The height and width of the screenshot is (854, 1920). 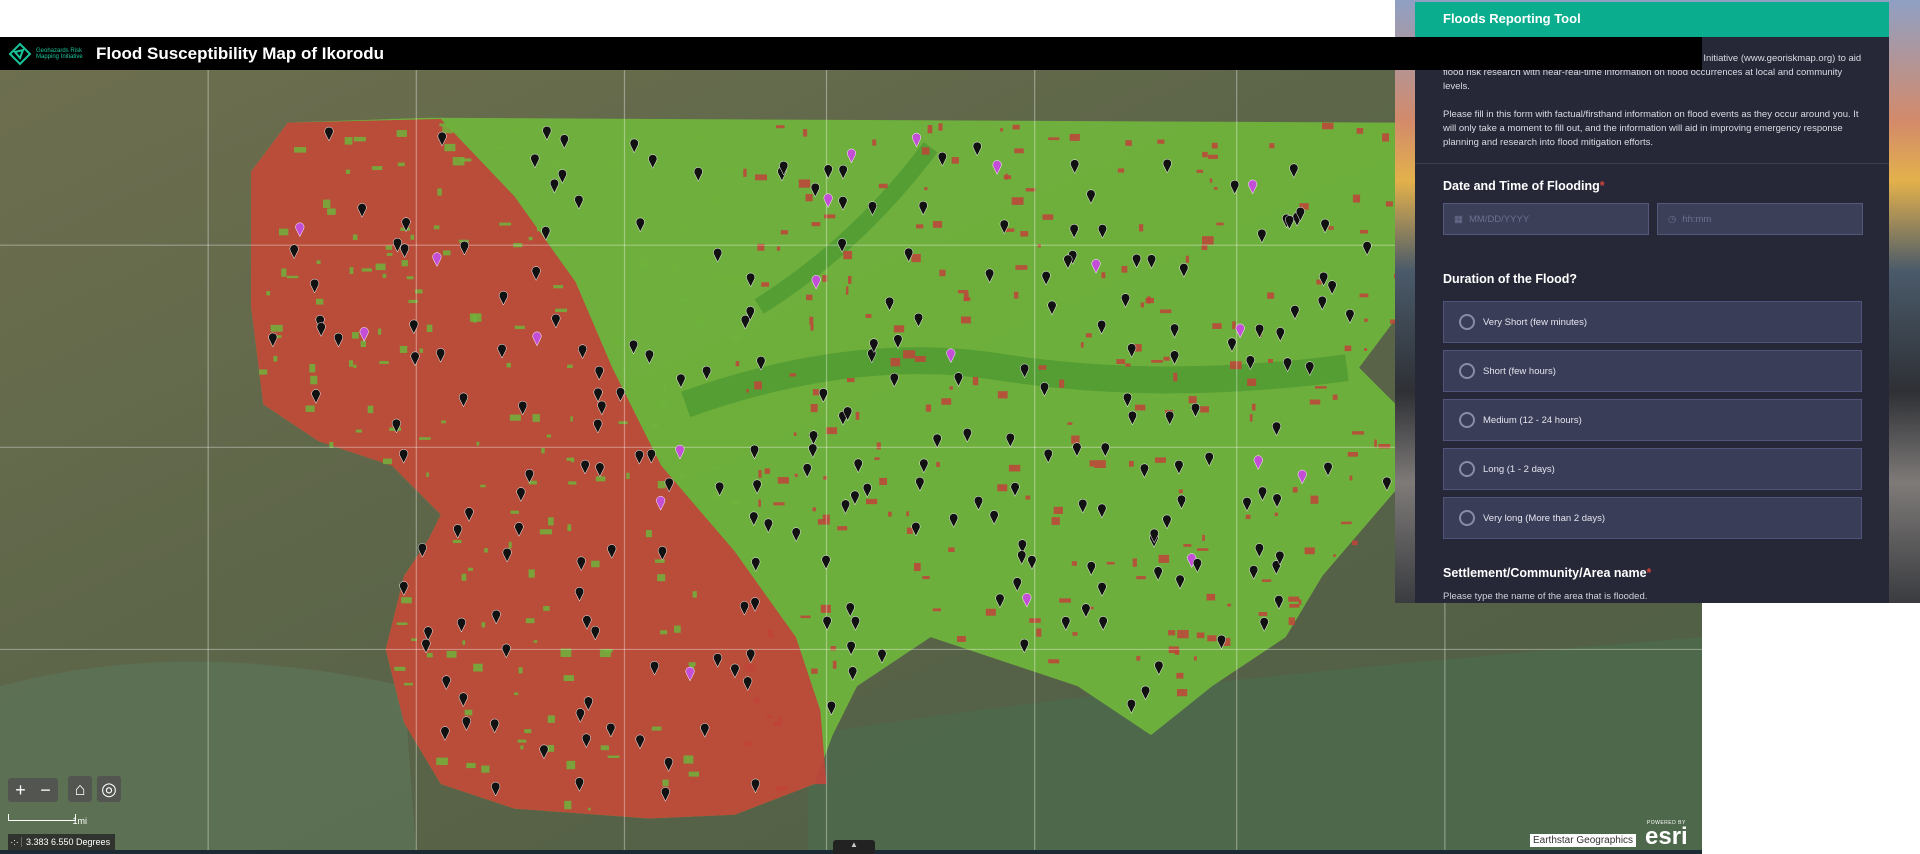 What do you see at coordinates (59, 53) in the screenshot?
I see `logo-text: Geohazards Risk Mapping Initiative` at bounding box center [59, 53].